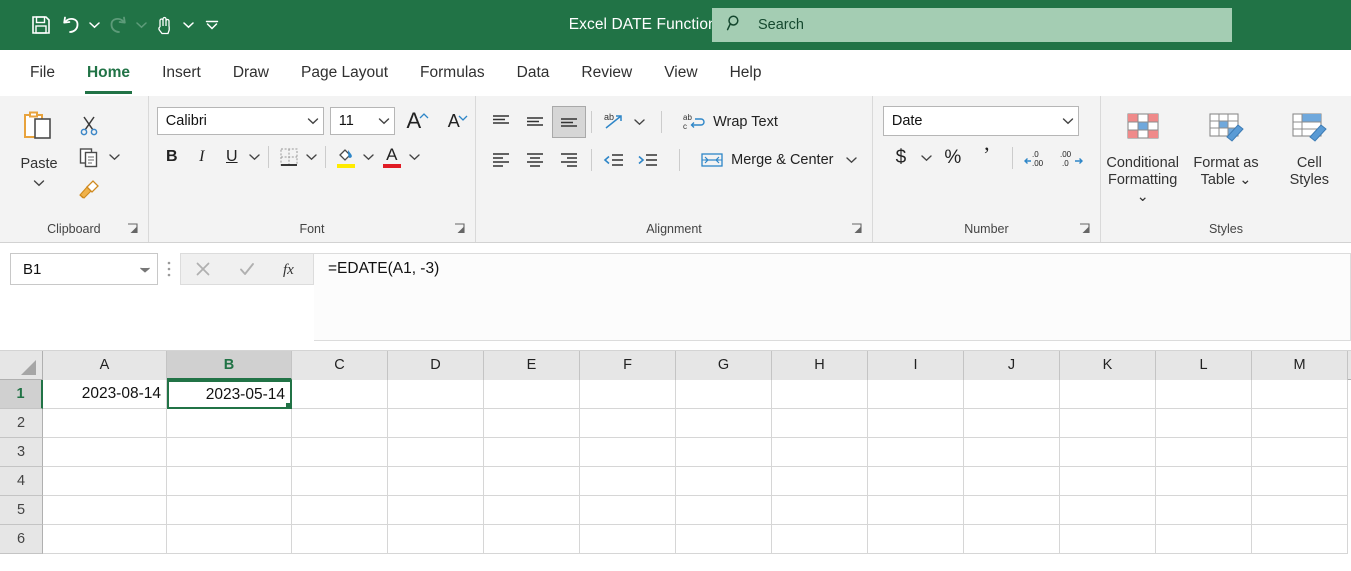  I want to click on column-header-j: J, so click(1012, 365).